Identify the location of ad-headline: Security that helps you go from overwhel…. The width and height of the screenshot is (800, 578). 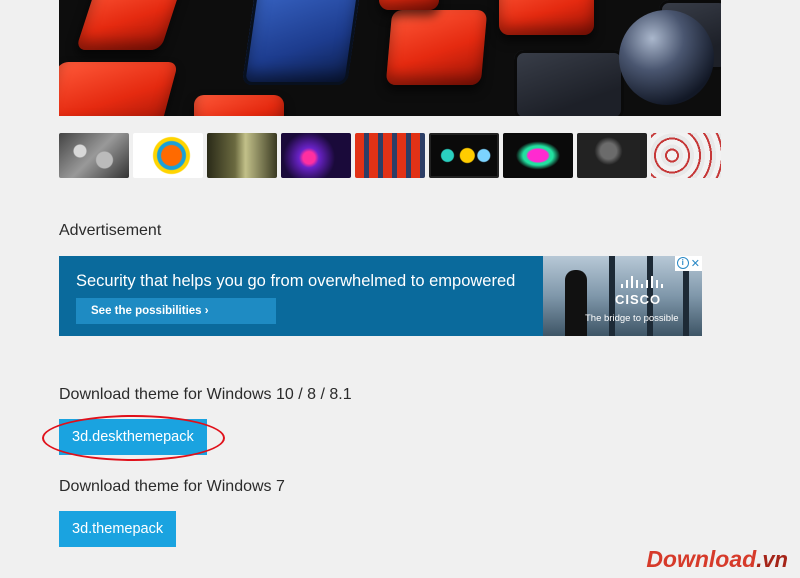
(296, 281).